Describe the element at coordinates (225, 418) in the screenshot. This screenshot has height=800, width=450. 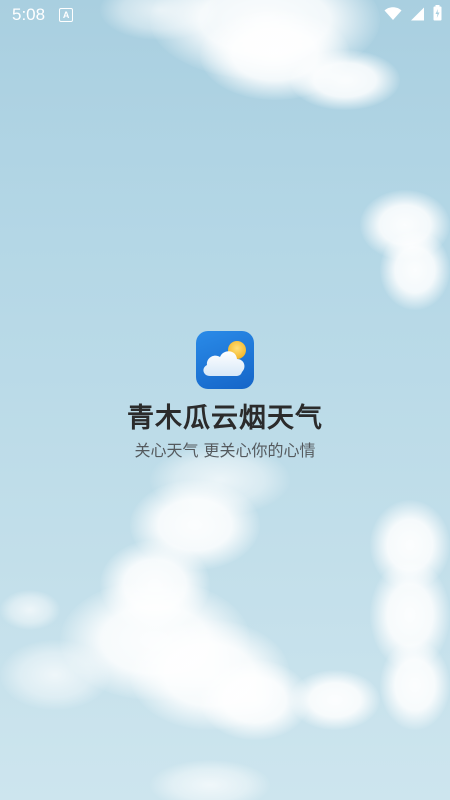
I see `app-title: 青木瓜云烟天气` at that location.